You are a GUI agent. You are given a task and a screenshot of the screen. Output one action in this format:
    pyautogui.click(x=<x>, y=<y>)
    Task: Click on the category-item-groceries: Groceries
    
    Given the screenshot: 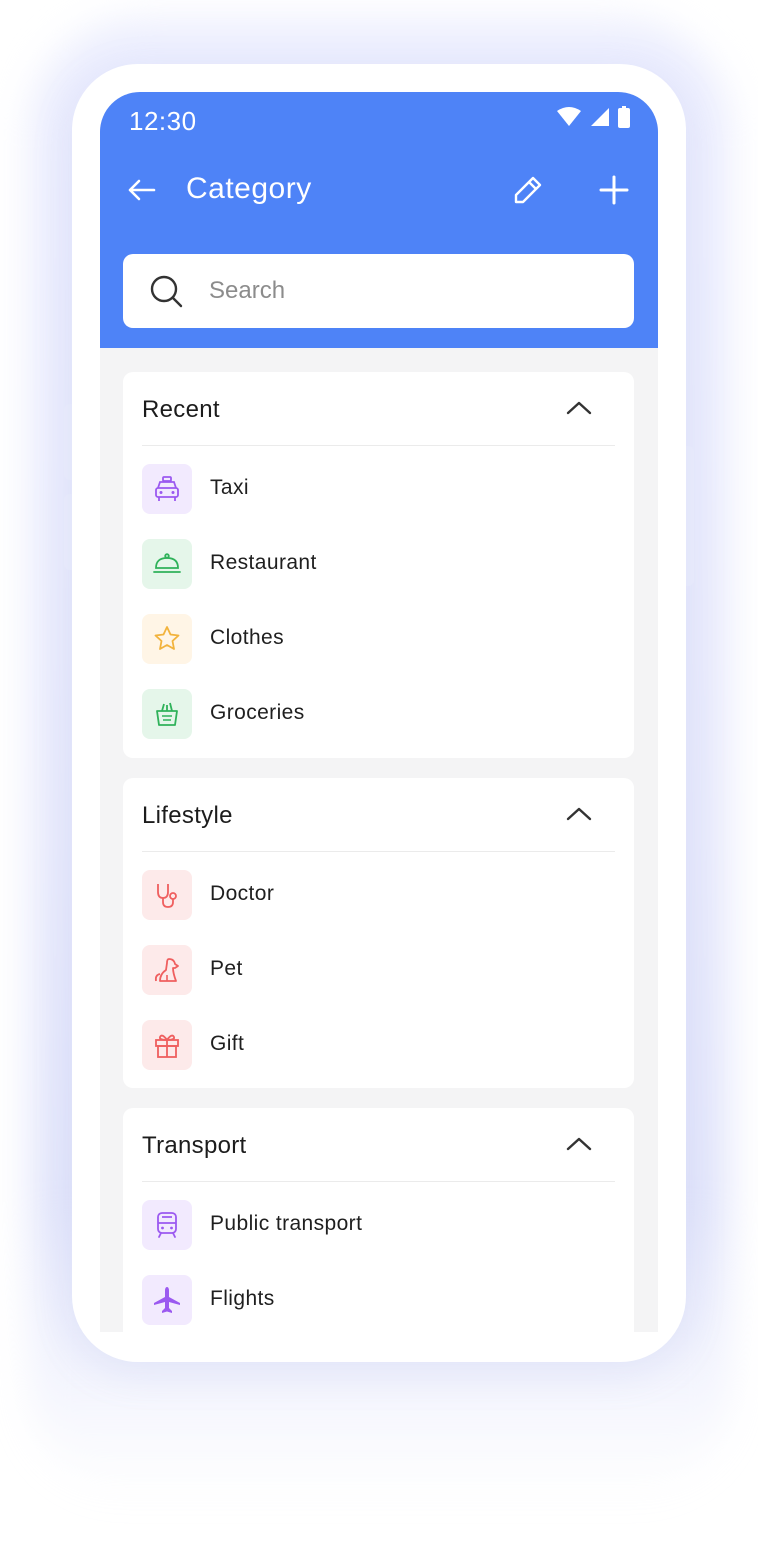 What is the action you would take?
    pyautogui.click(x=388, y=726)
    